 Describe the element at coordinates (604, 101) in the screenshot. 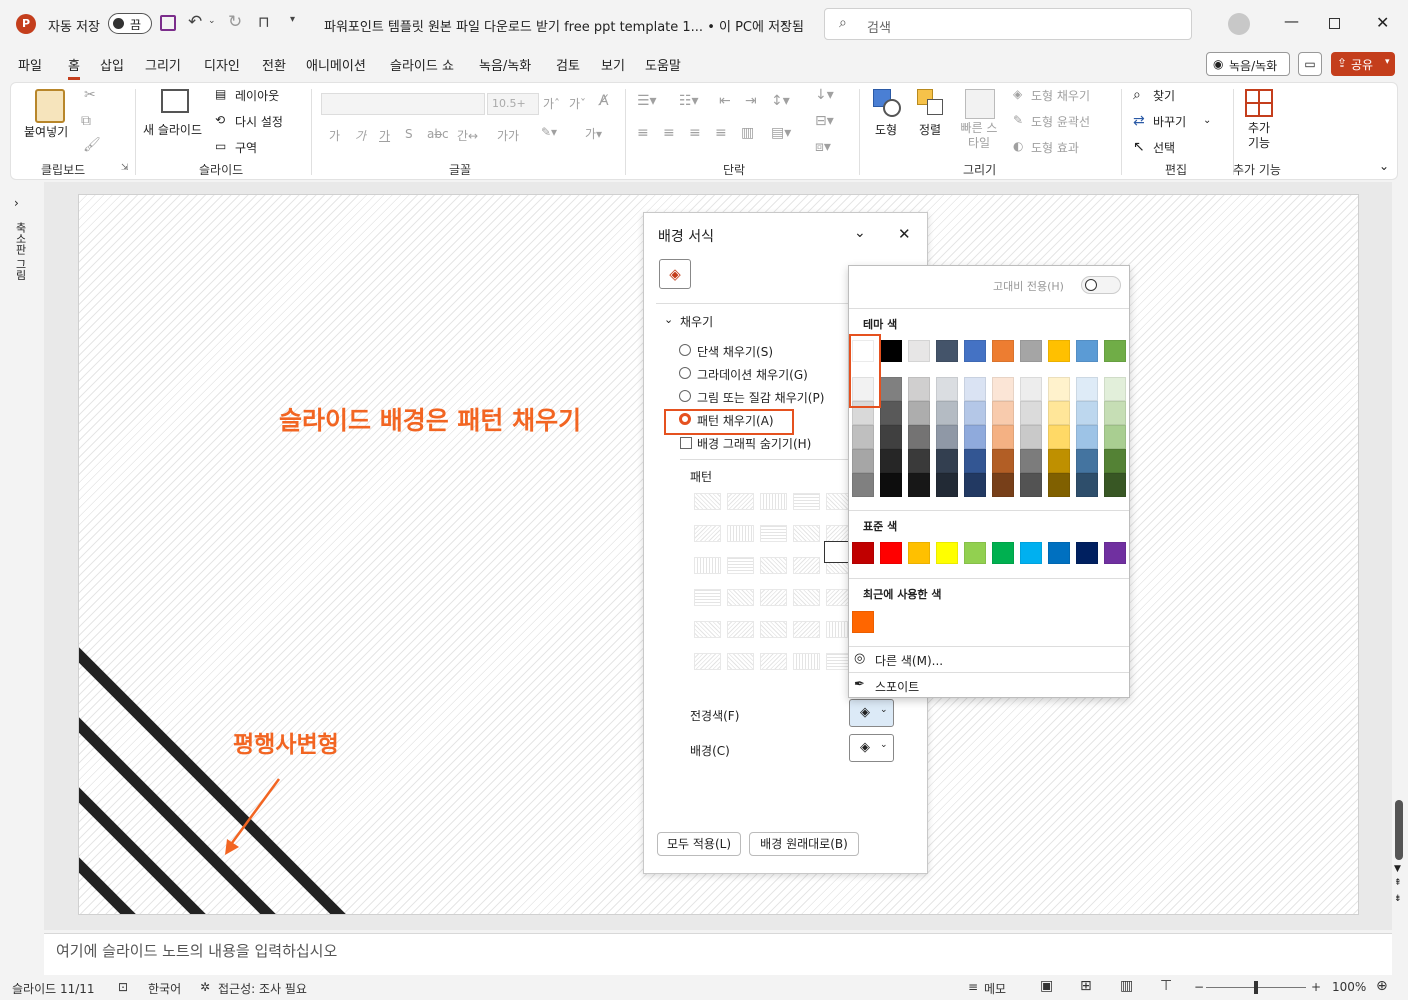

I see `clear-format-icon: A̸` at that location.